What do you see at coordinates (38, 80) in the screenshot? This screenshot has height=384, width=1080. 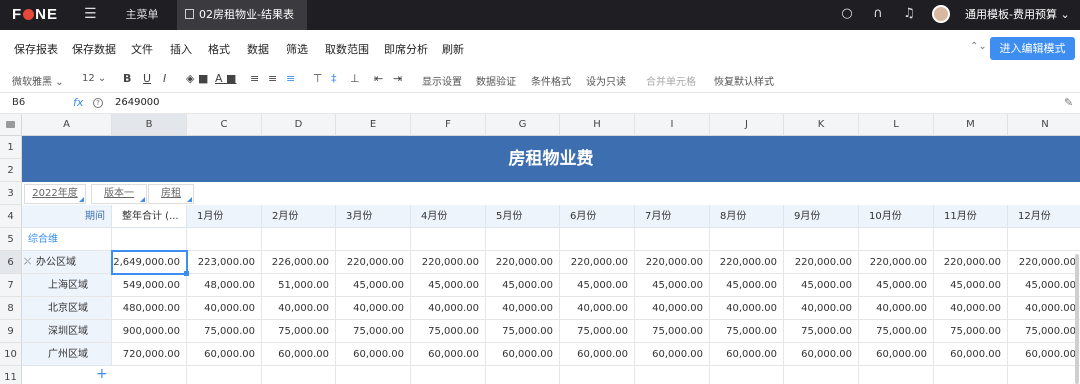 I see `font-family-select: 微软雅黑 ⌄` at bounding box center [38, 80].